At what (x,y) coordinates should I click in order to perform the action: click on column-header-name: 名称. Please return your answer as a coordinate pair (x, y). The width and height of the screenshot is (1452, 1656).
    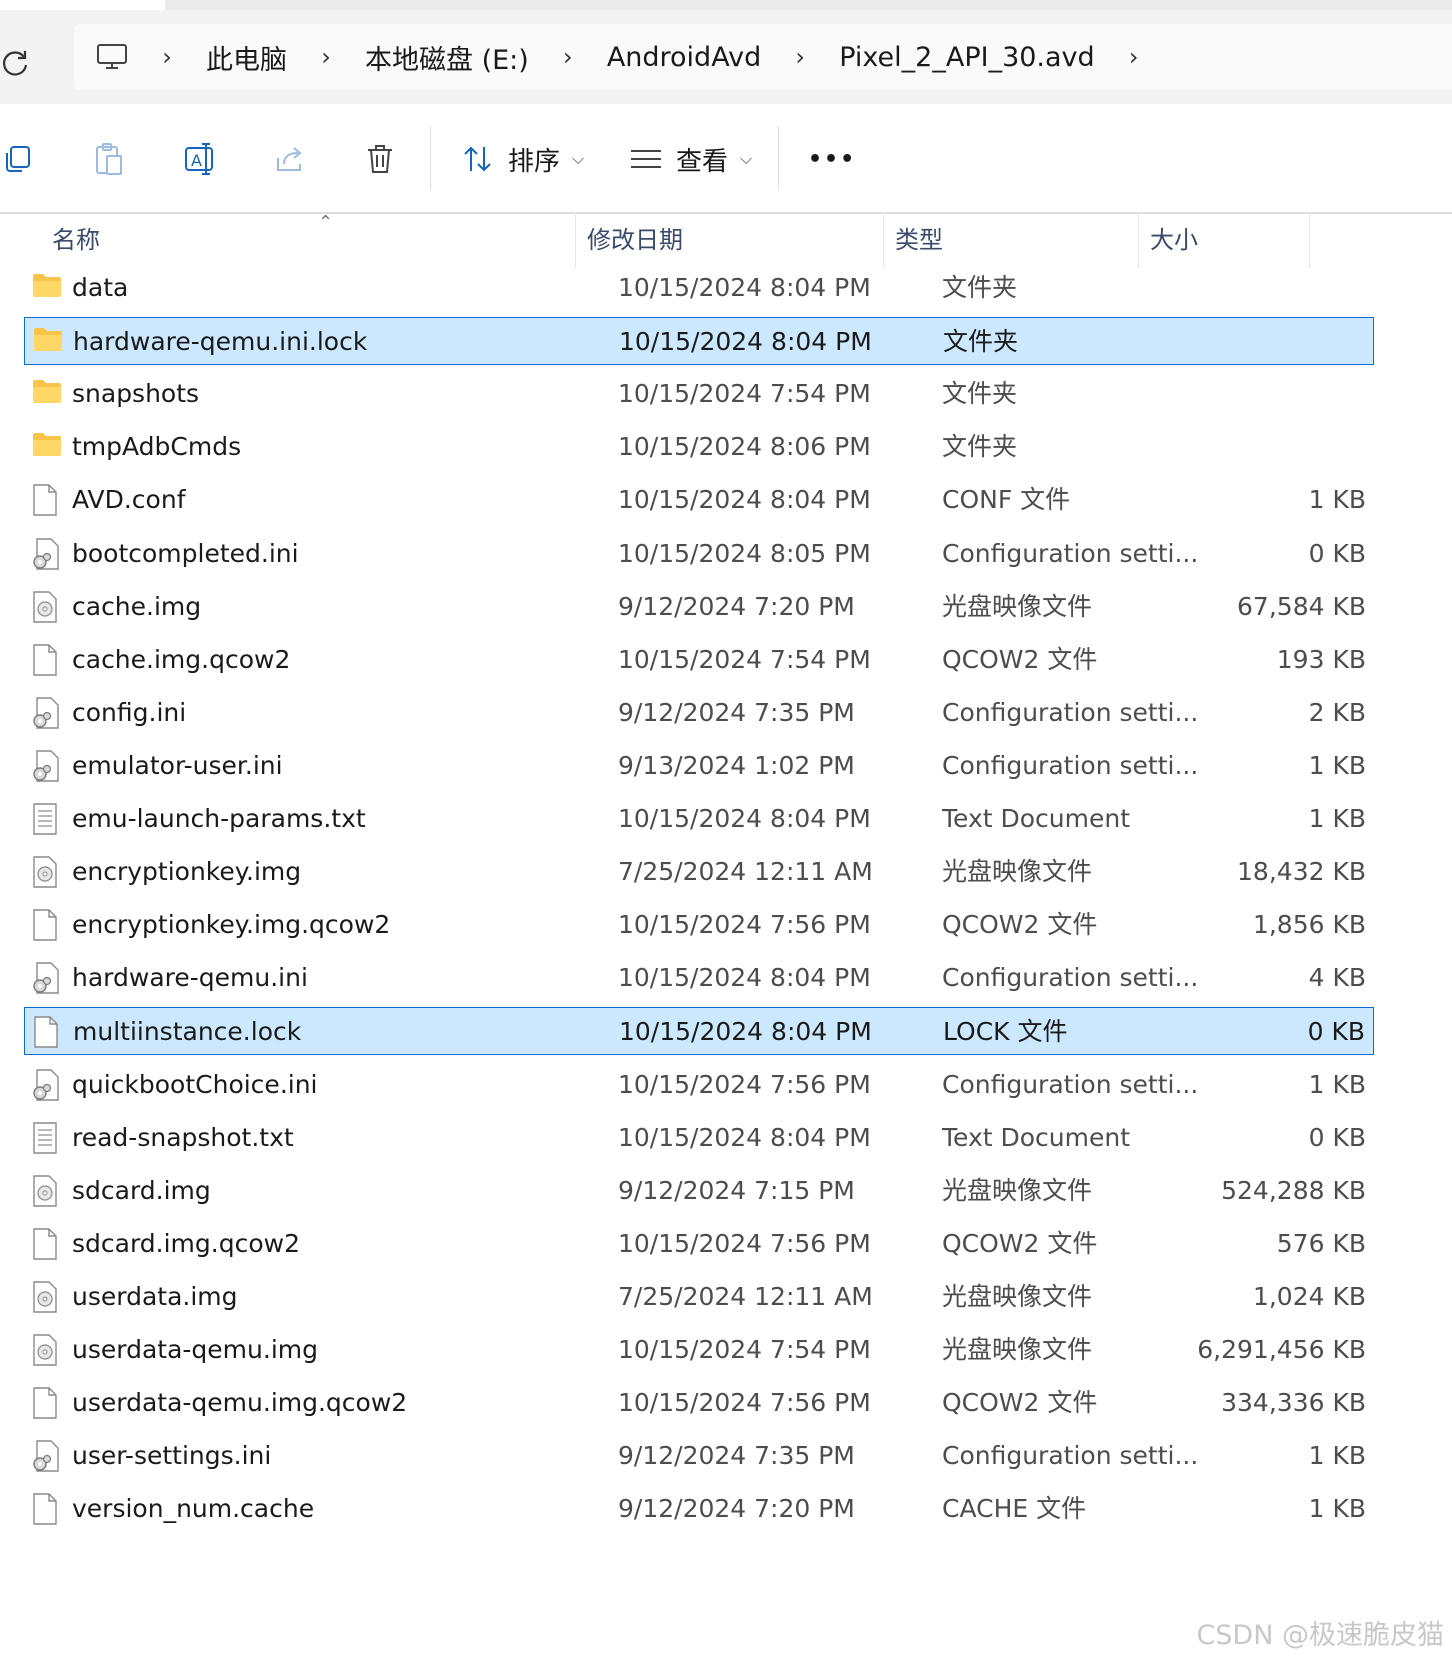
    Looking at the image, I should click on (306, 240).